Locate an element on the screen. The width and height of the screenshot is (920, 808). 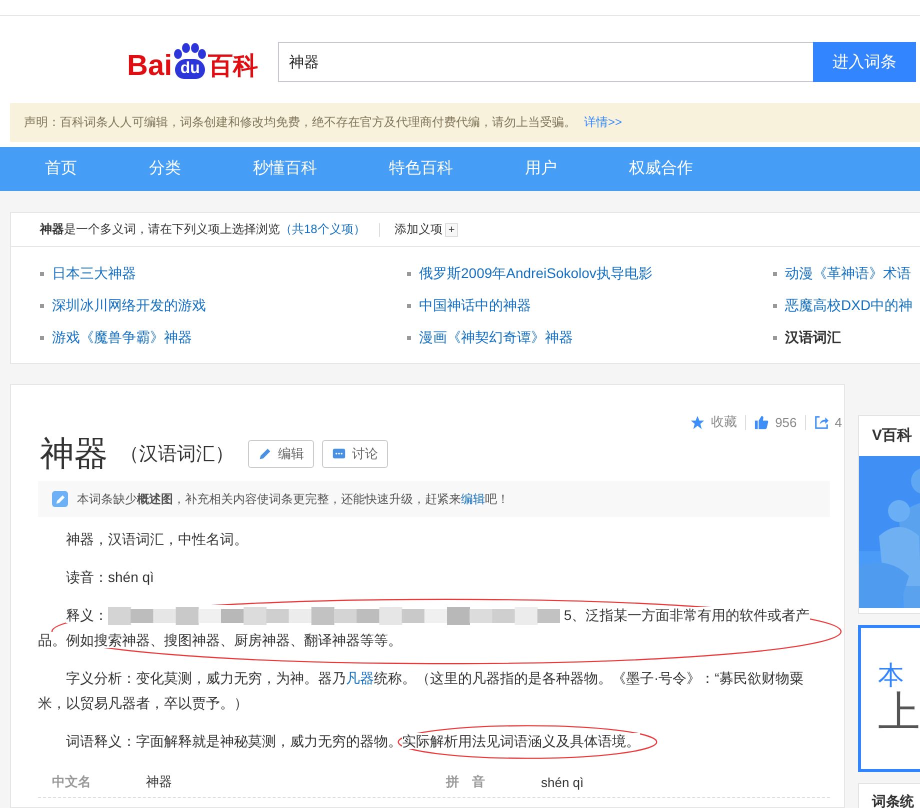
info-label: 中文名 is located at coordinates (72, 782).